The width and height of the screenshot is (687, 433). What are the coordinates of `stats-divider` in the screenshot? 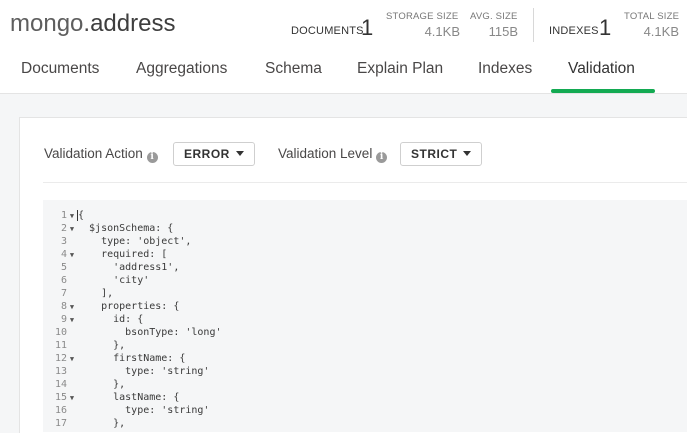 It's located at (533, 25).